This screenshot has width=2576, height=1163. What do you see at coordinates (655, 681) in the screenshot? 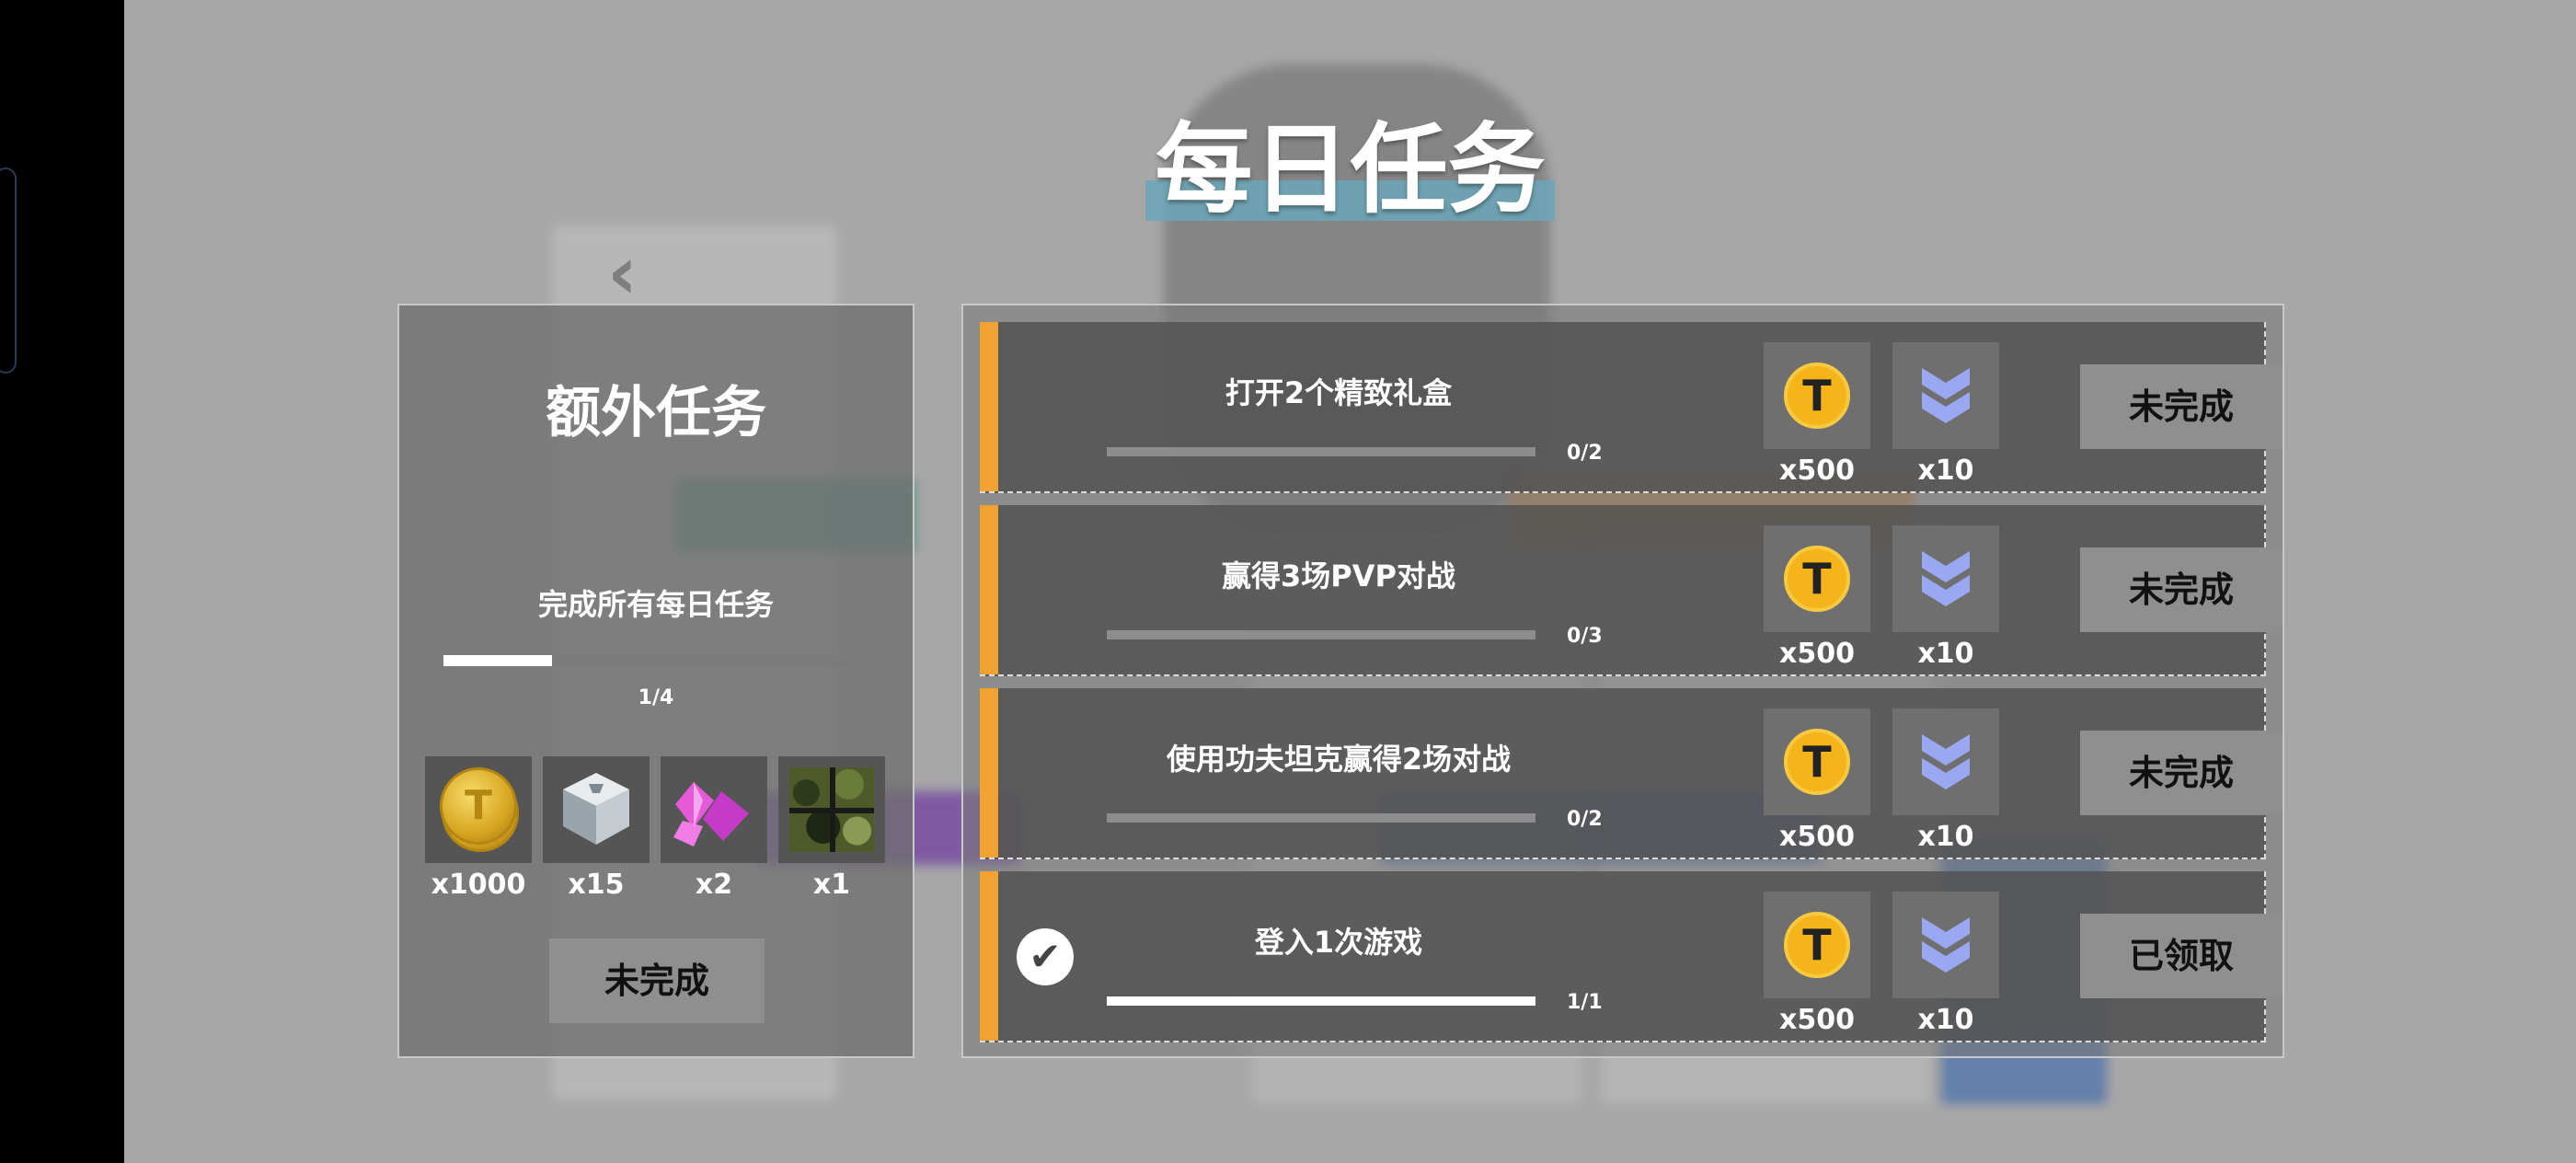
I see `extra-task-panel: 额外任务 完成所有每日任务 1/4 T x1000 x15 x2 x1 未完成` at bounding box center [655, 681].